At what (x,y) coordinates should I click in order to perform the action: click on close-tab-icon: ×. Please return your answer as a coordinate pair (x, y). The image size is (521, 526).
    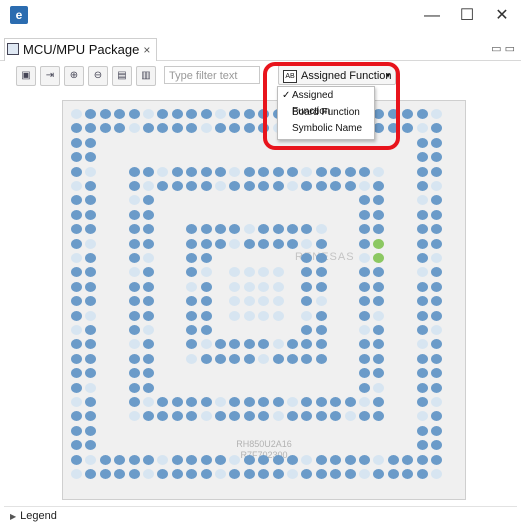
    Looking at the image, I should click on (146, 50).